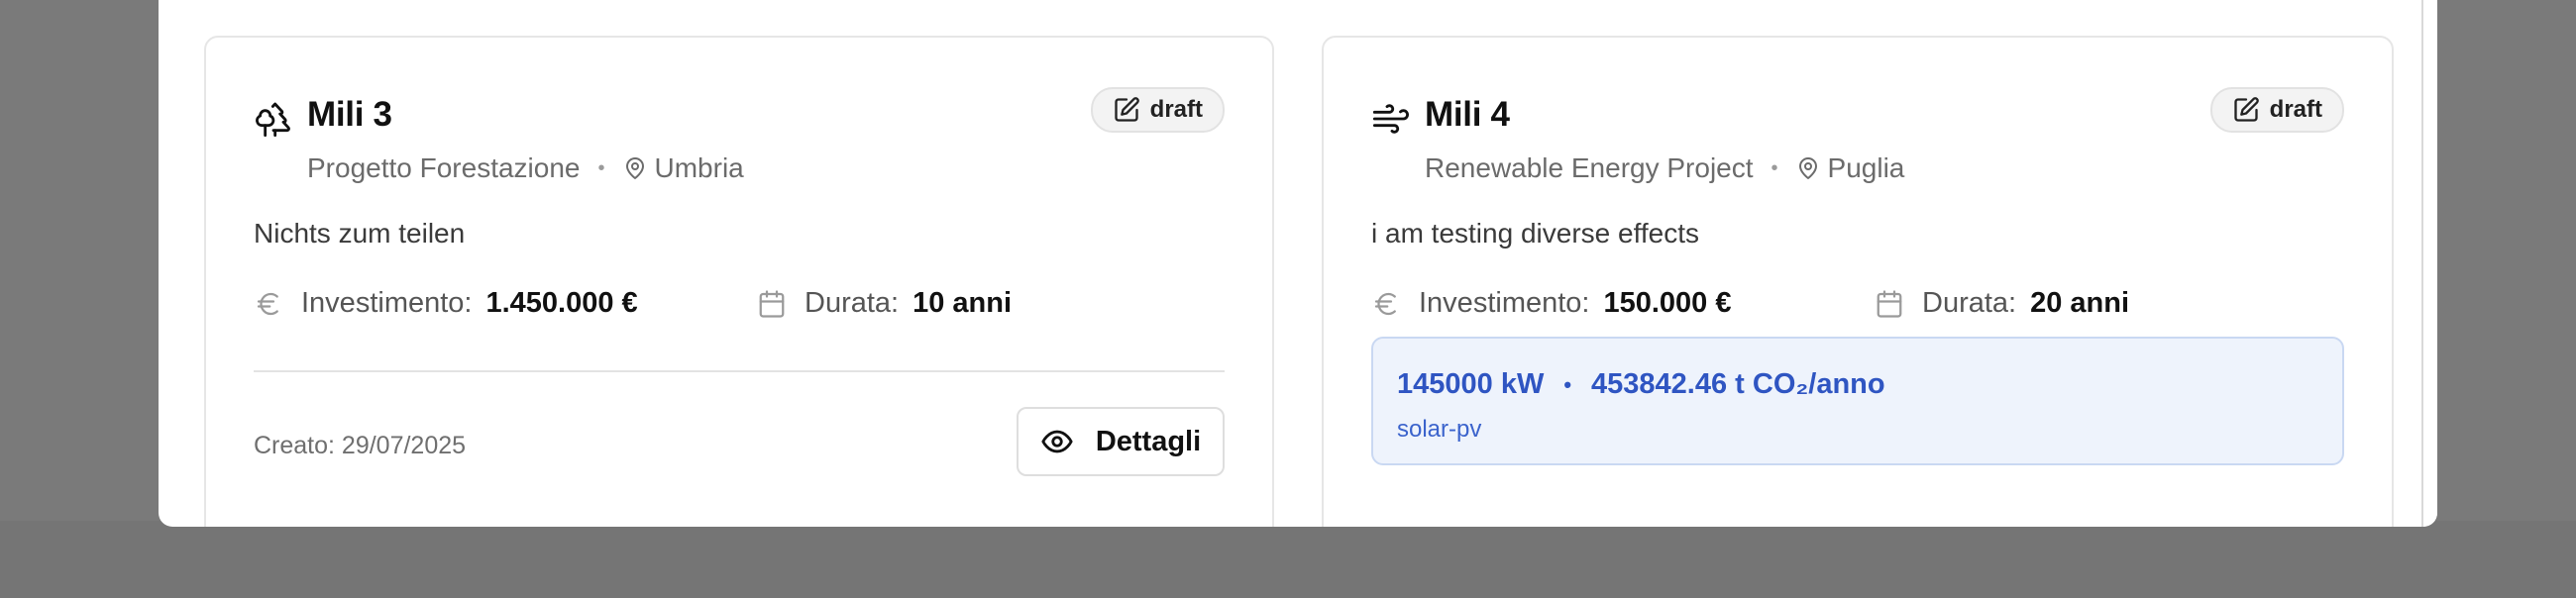  What do you see at coordinates (2429, 263) in the screenshot?
I see `modal-scrollbar` at bounding box center [2429, 263].